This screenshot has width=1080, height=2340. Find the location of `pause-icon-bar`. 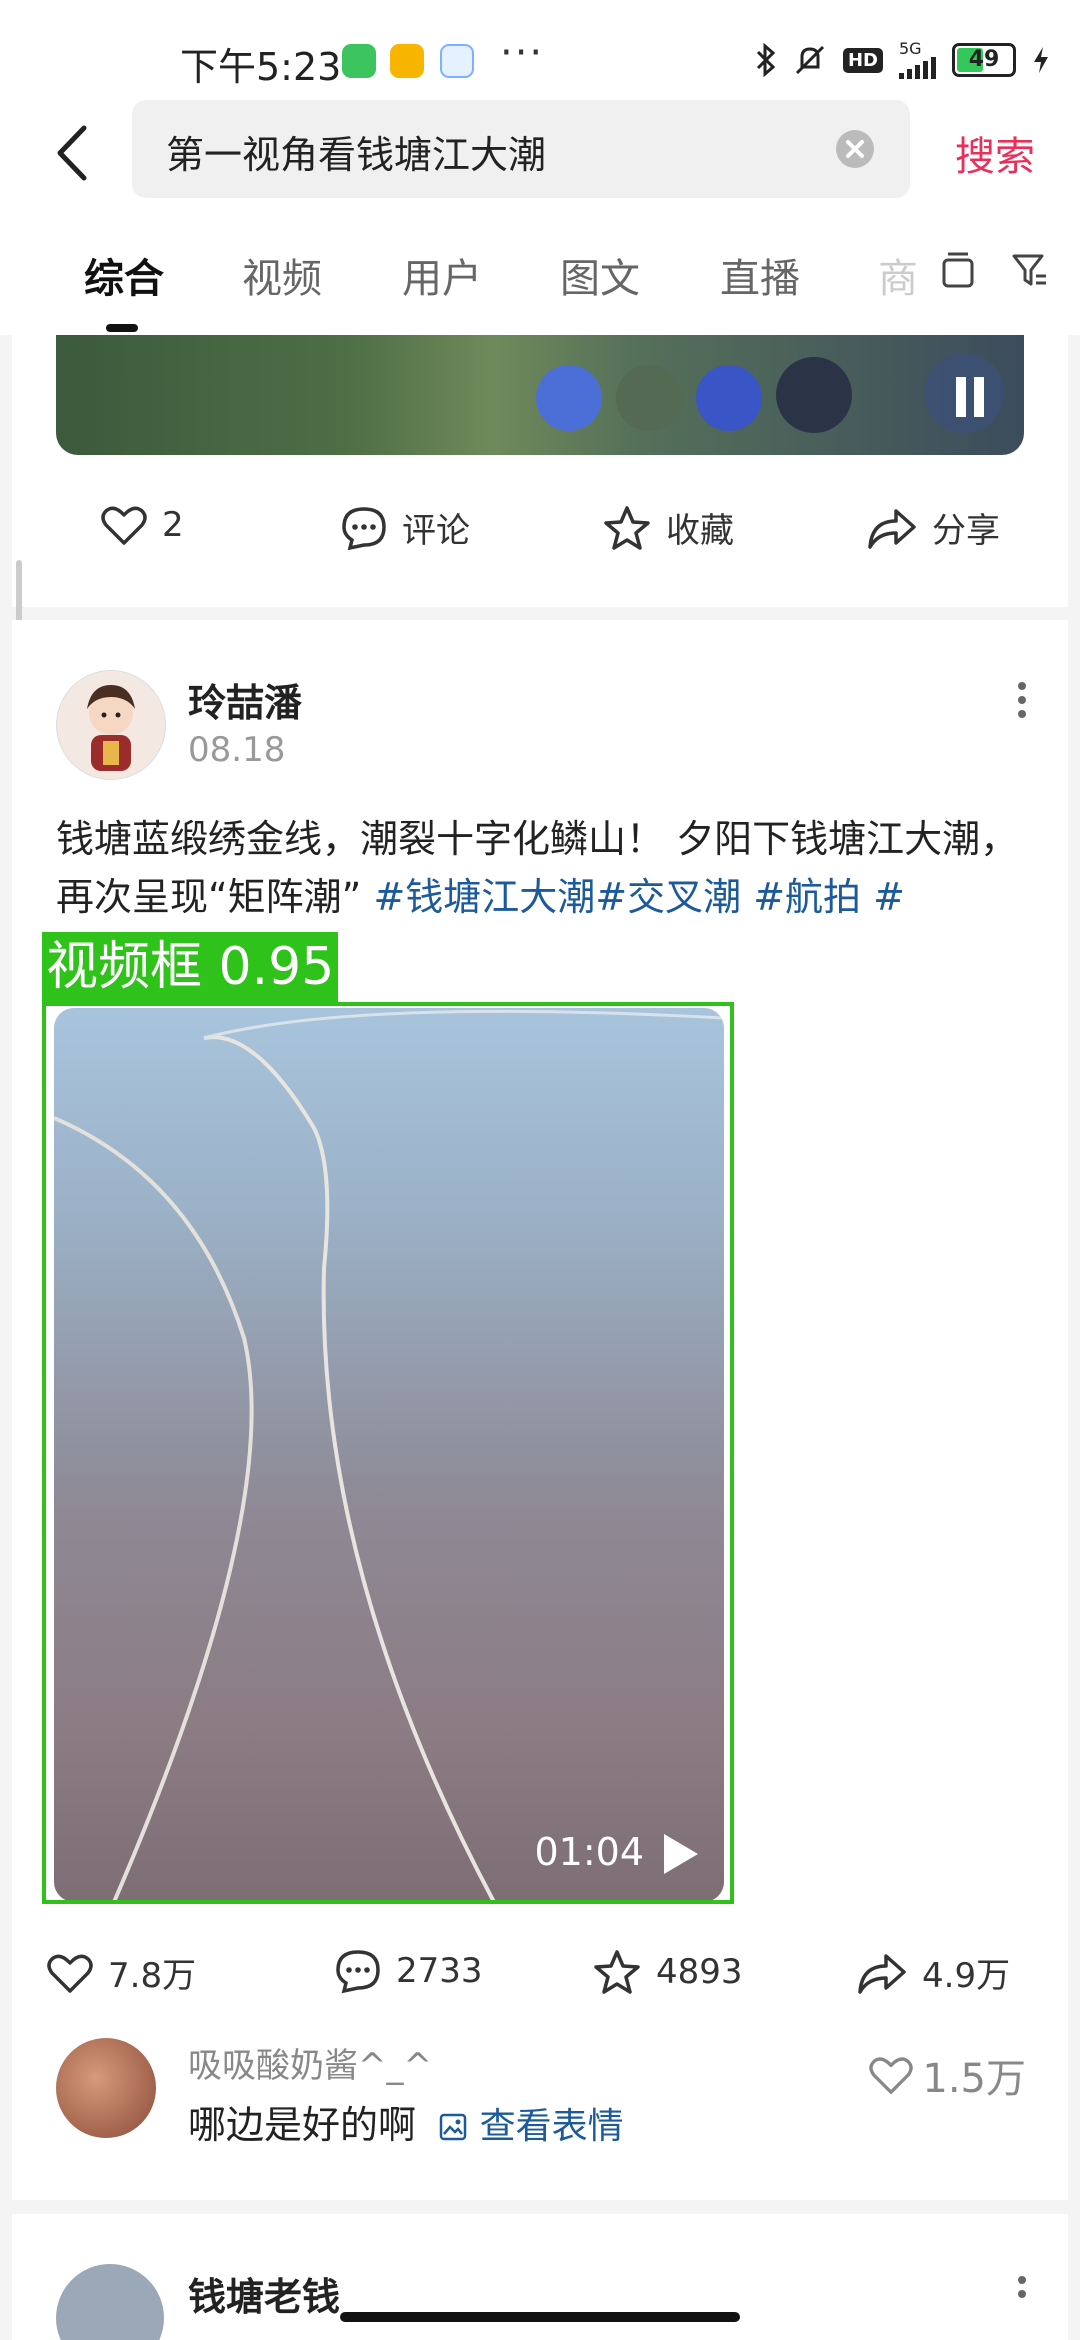

pause-icon-bar is located at coordinates (979, 397).